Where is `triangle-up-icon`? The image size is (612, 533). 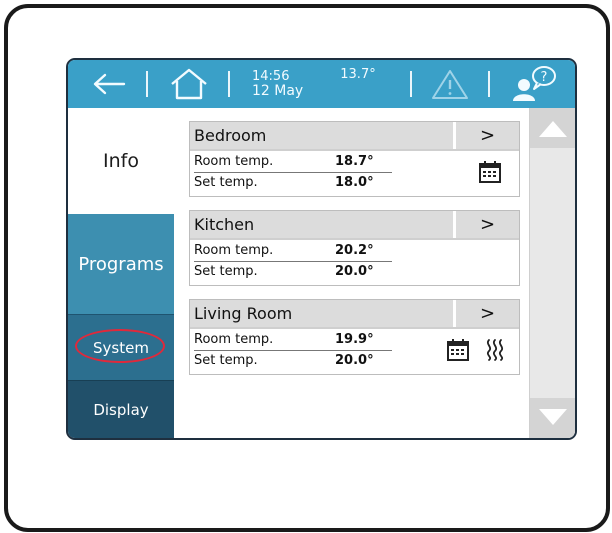 triangle-up-icon is located at coordinates (553, 129).